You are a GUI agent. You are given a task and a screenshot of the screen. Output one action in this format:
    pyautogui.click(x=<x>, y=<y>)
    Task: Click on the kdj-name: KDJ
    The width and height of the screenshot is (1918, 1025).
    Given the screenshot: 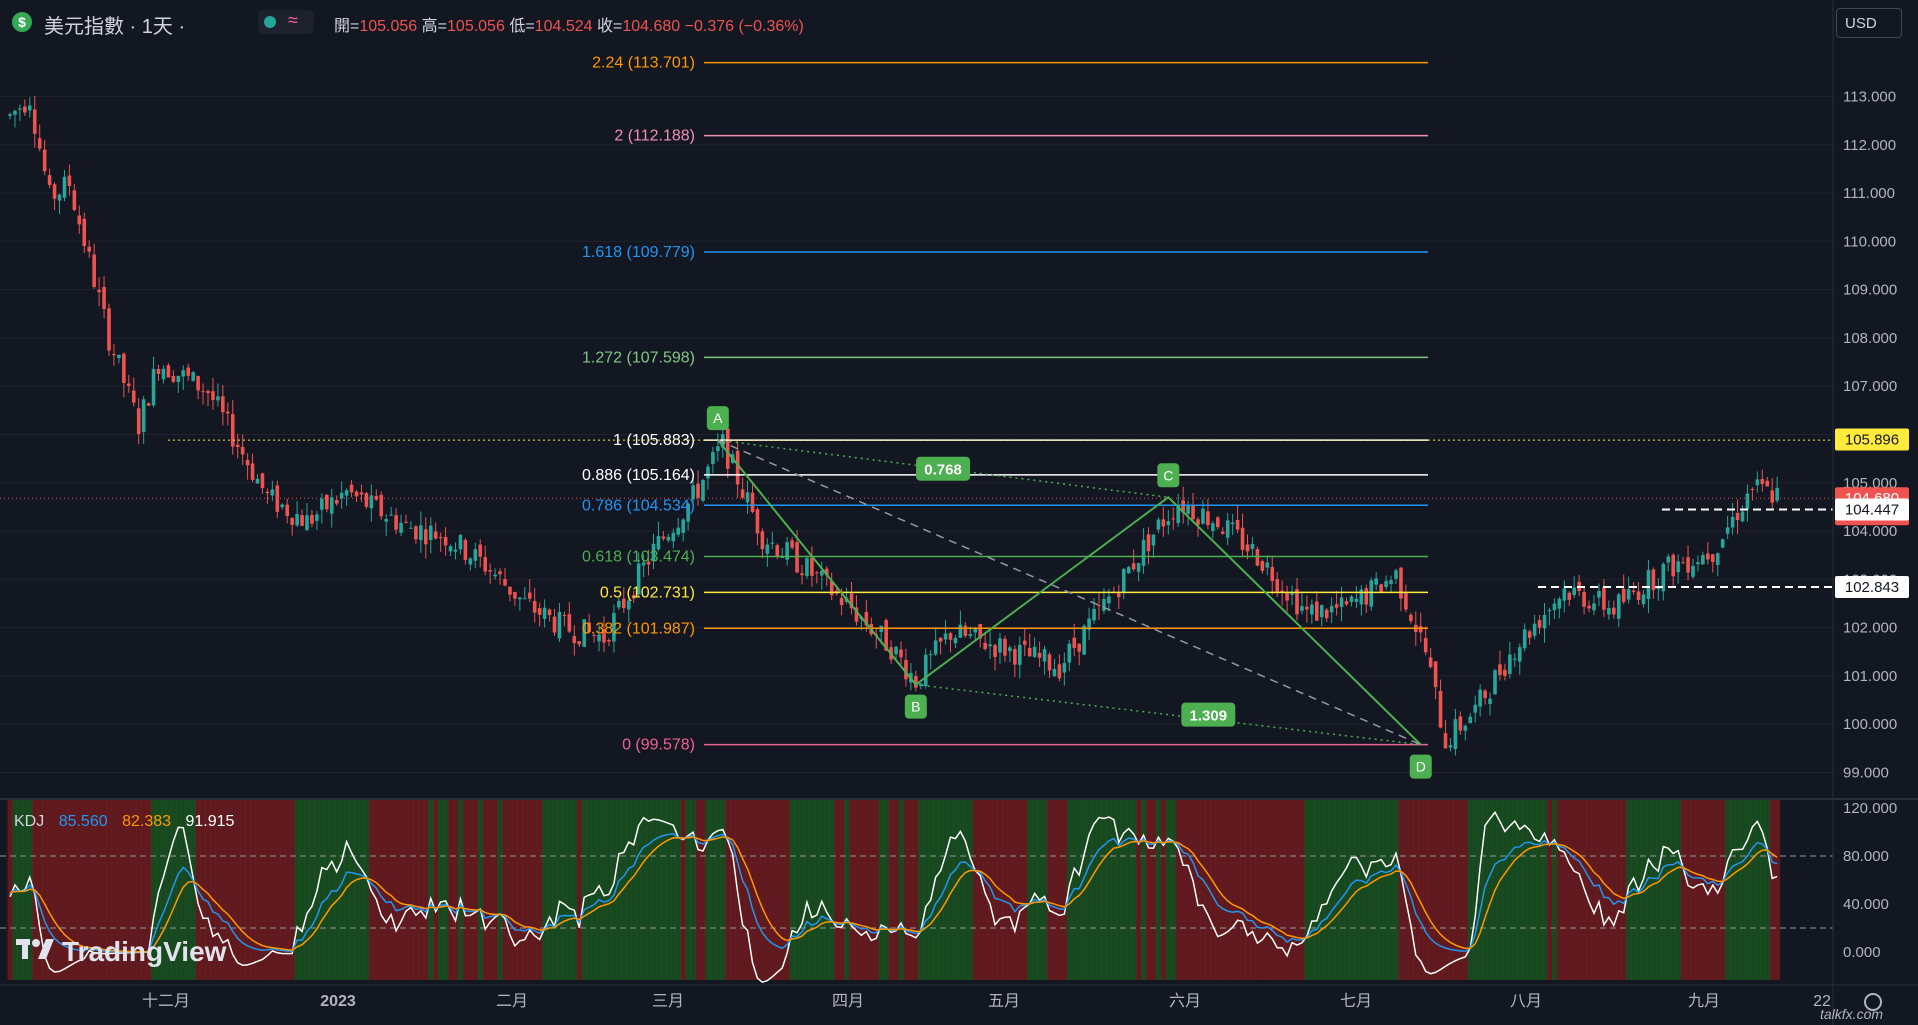 What is the action you would take?
    pyautogui.click(x=29, y=821)
    